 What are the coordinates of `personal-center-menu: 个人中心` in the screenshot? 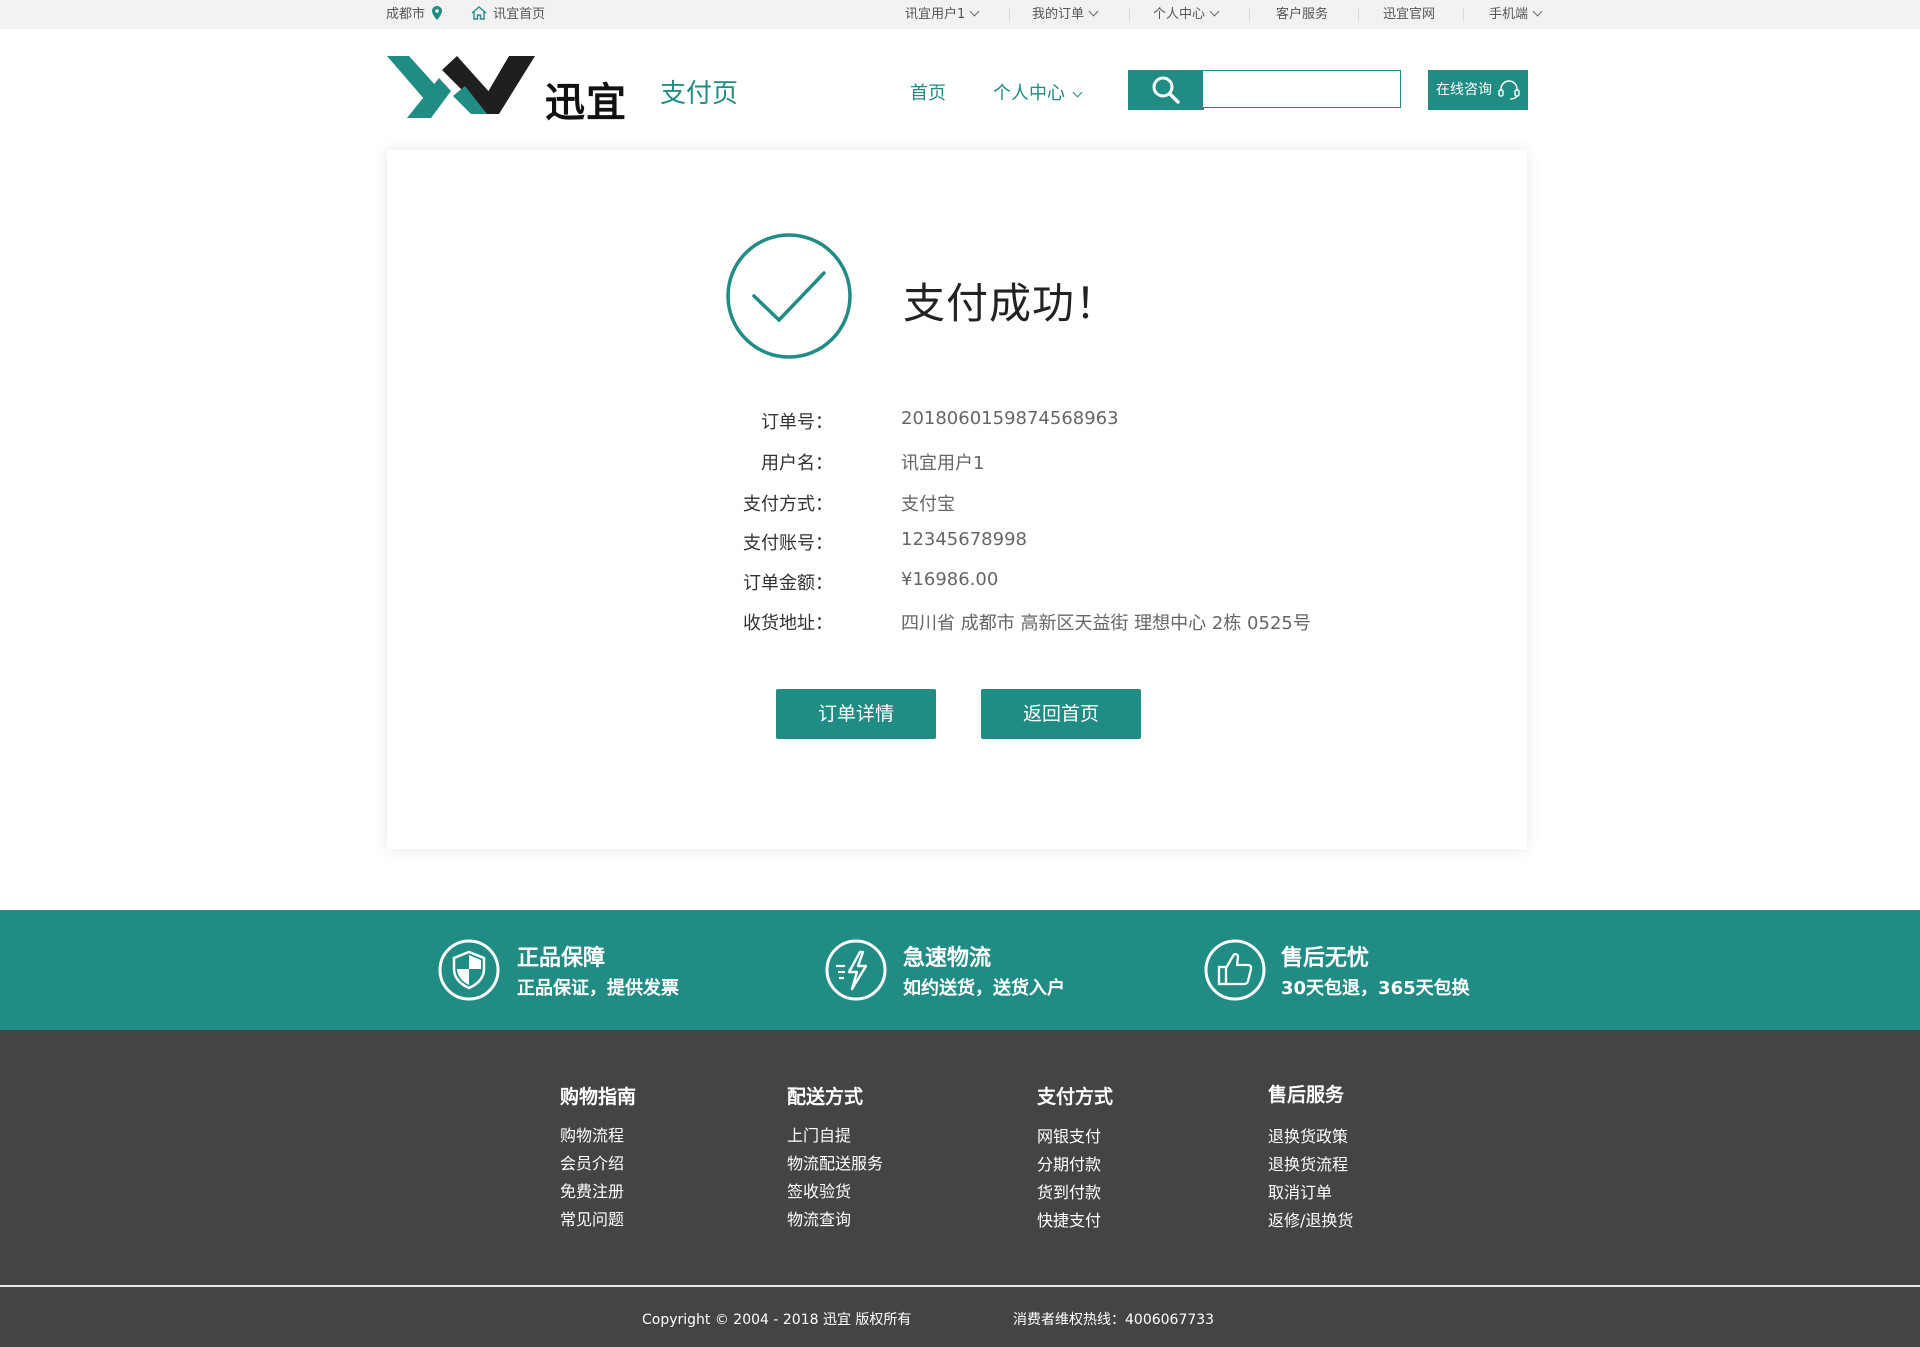 It's located at (1186, 14).